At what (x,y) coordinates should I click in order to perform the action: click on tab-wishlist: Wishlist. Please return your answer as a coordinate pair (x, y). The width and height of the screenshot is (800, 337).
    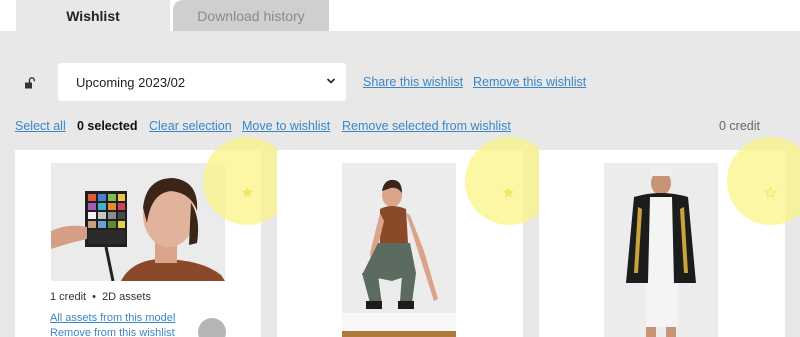
    Looking at the image, I should click on (93, 15).